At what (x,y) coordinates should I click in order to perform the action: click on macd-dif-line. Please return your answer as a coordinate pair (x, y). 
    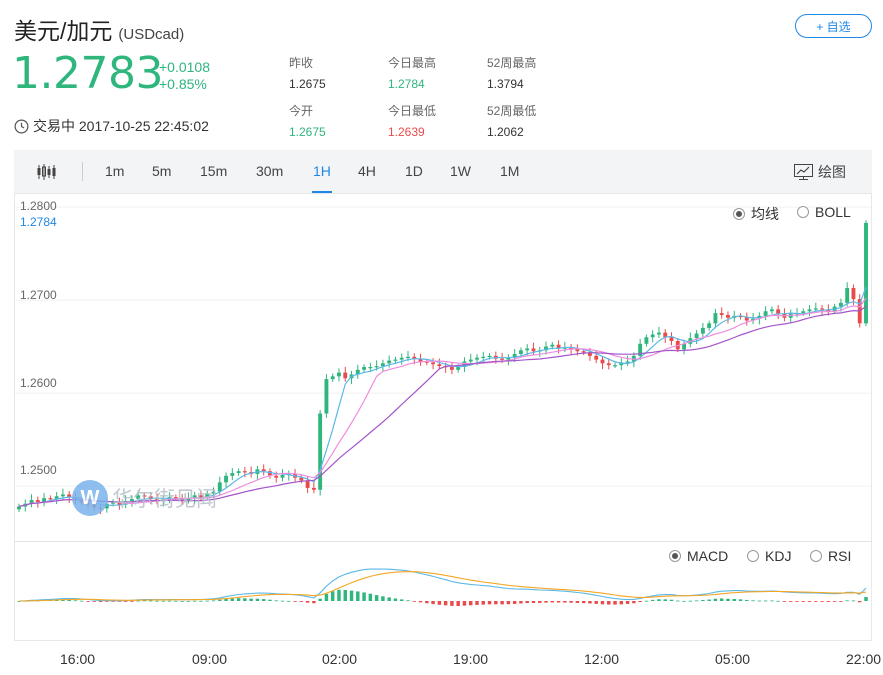
    Looking at the image, I should click on (442, 585).